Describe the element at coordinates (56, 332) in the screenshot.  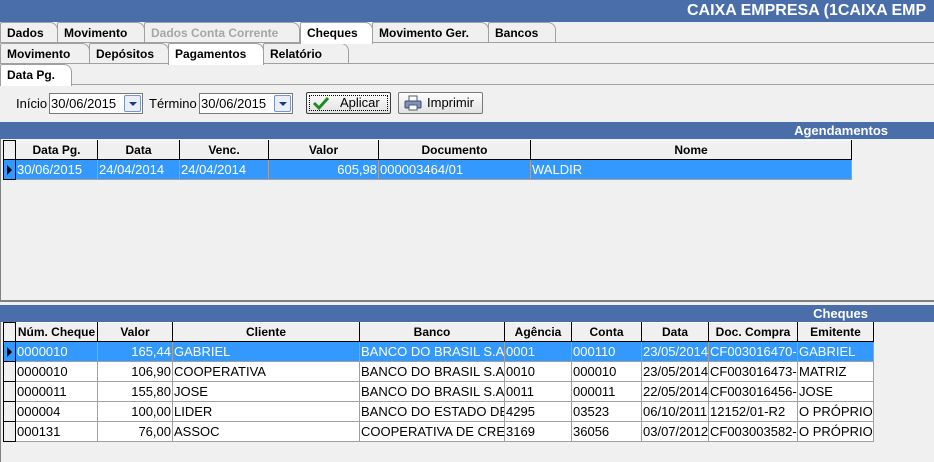
I see `col-num-cheque: Núm. Cheque` at that location.